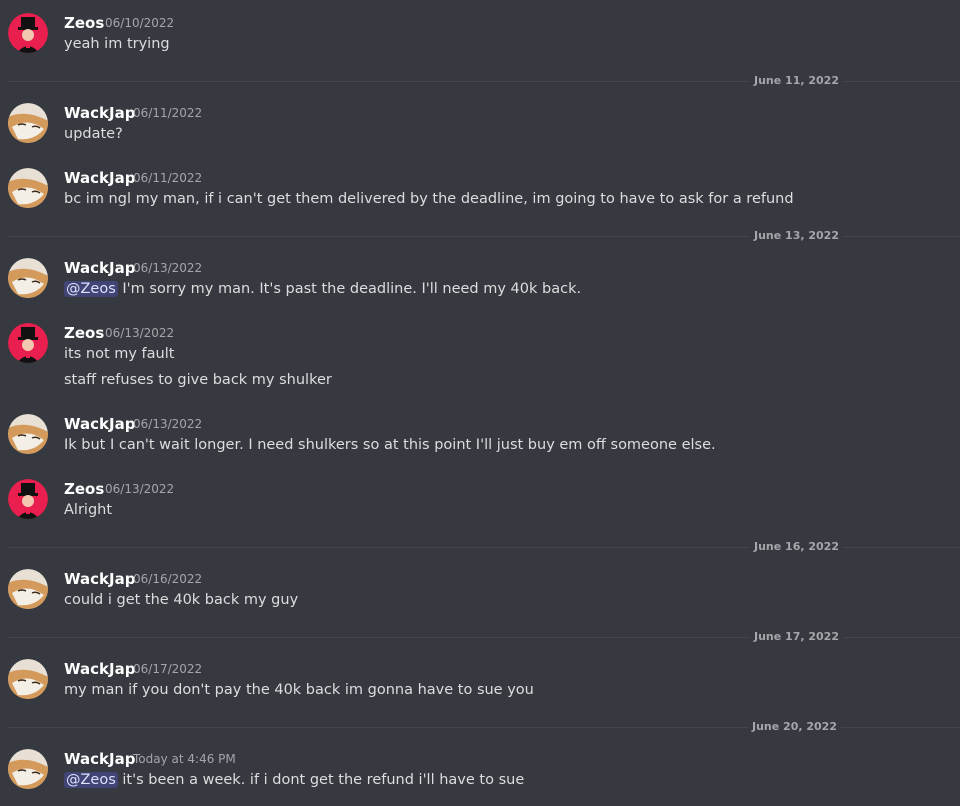 This screenshot has height=806, width=960. Describe the element at coordinates (117, 44) in the screenshot. I see `message-text: yeah im trying` at that location.